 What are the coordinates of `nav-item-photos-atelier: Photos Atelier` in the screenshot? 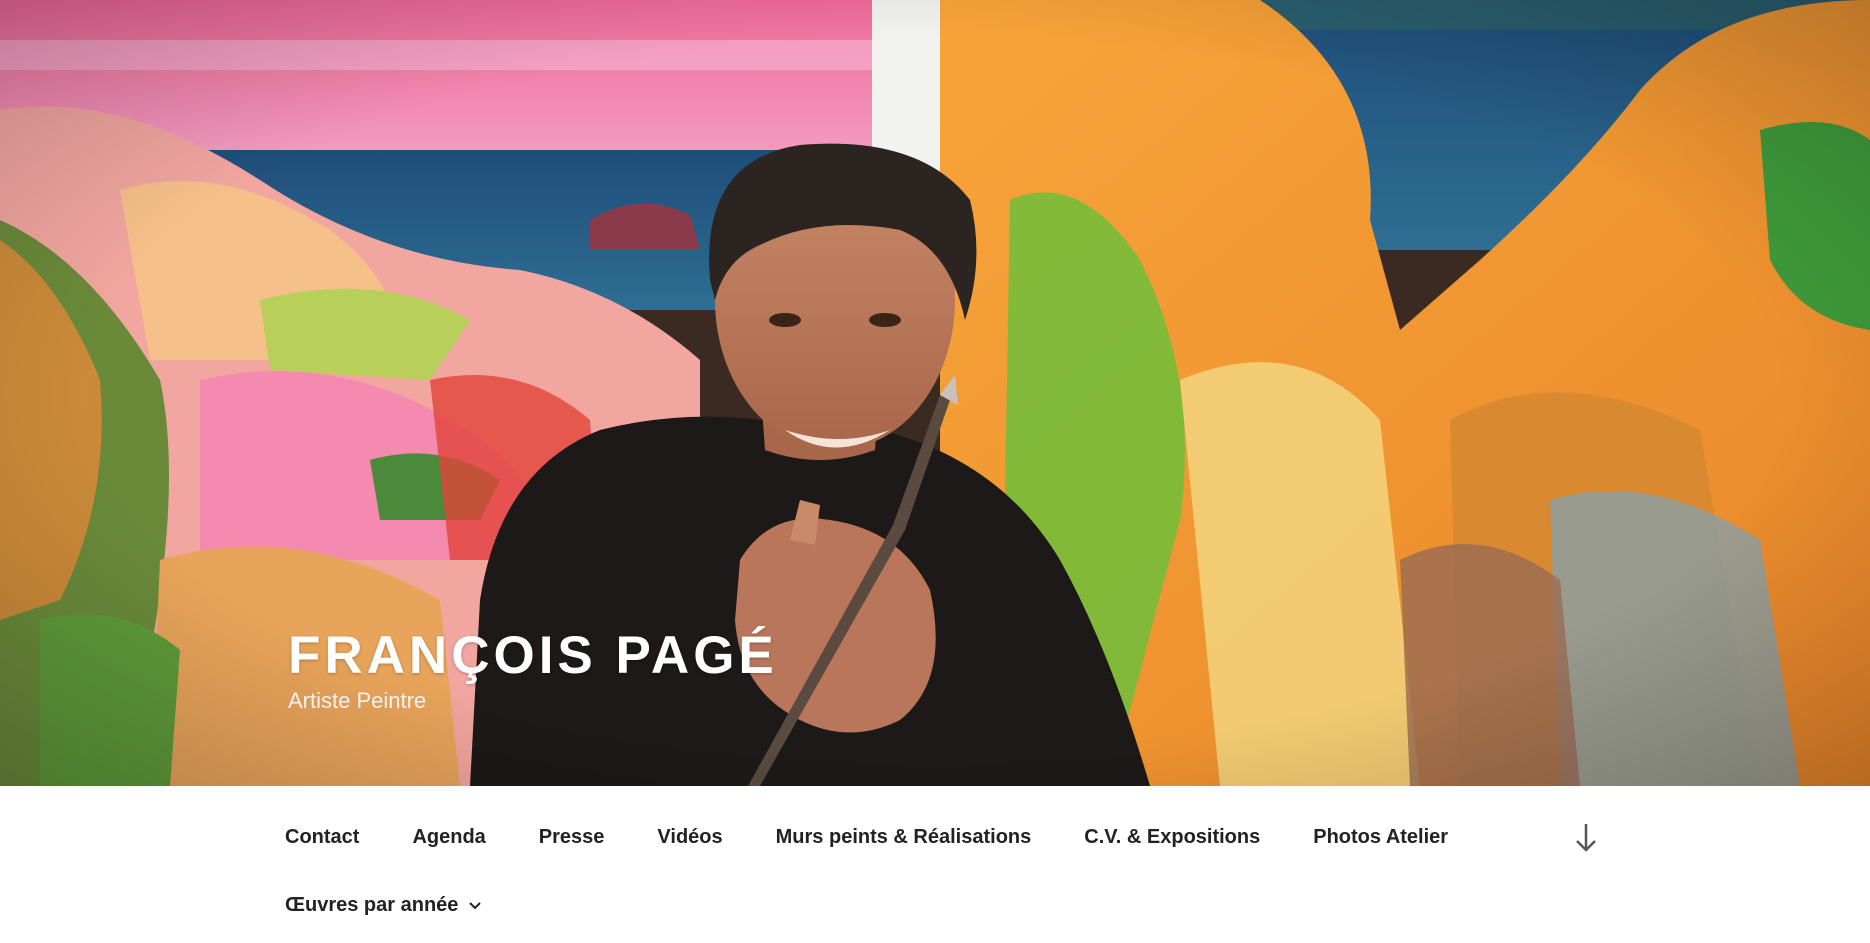 It's located at (1380, 837).